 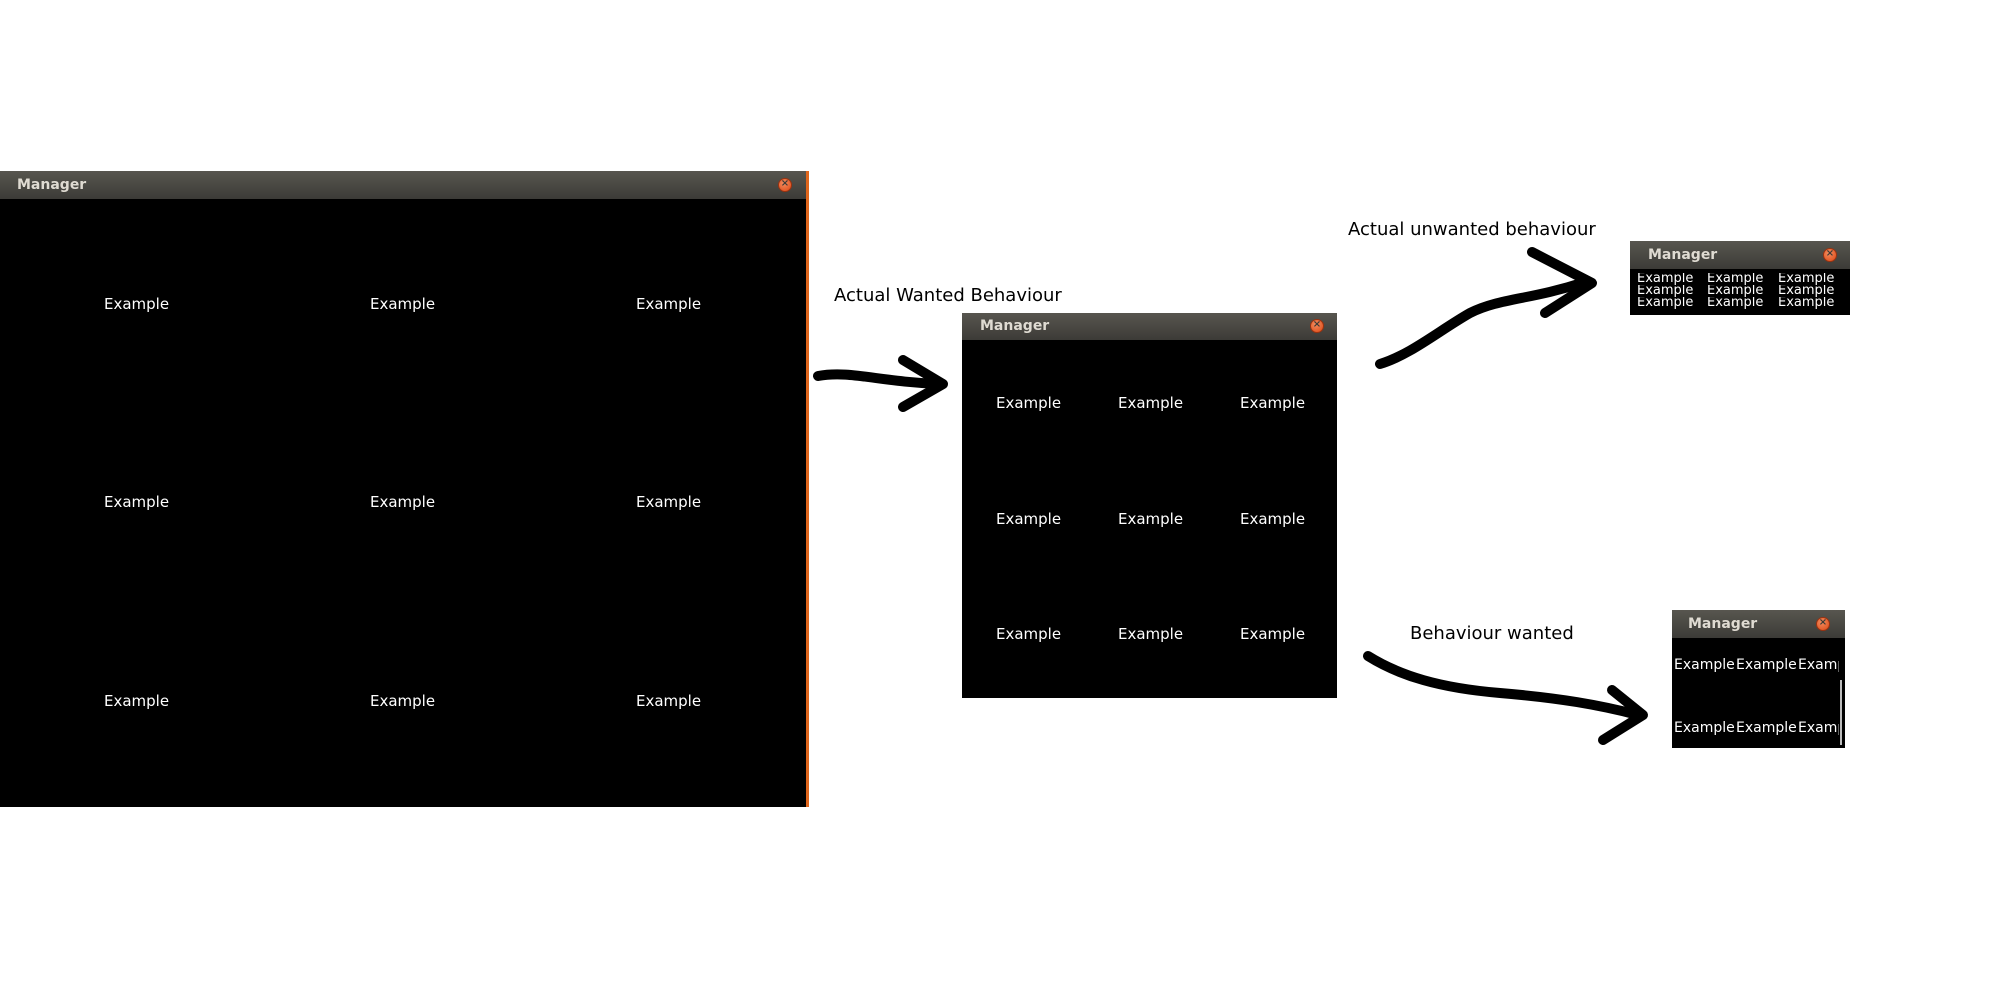 I want to click on arrow-to-wanted, so click(x=1505, y=698).